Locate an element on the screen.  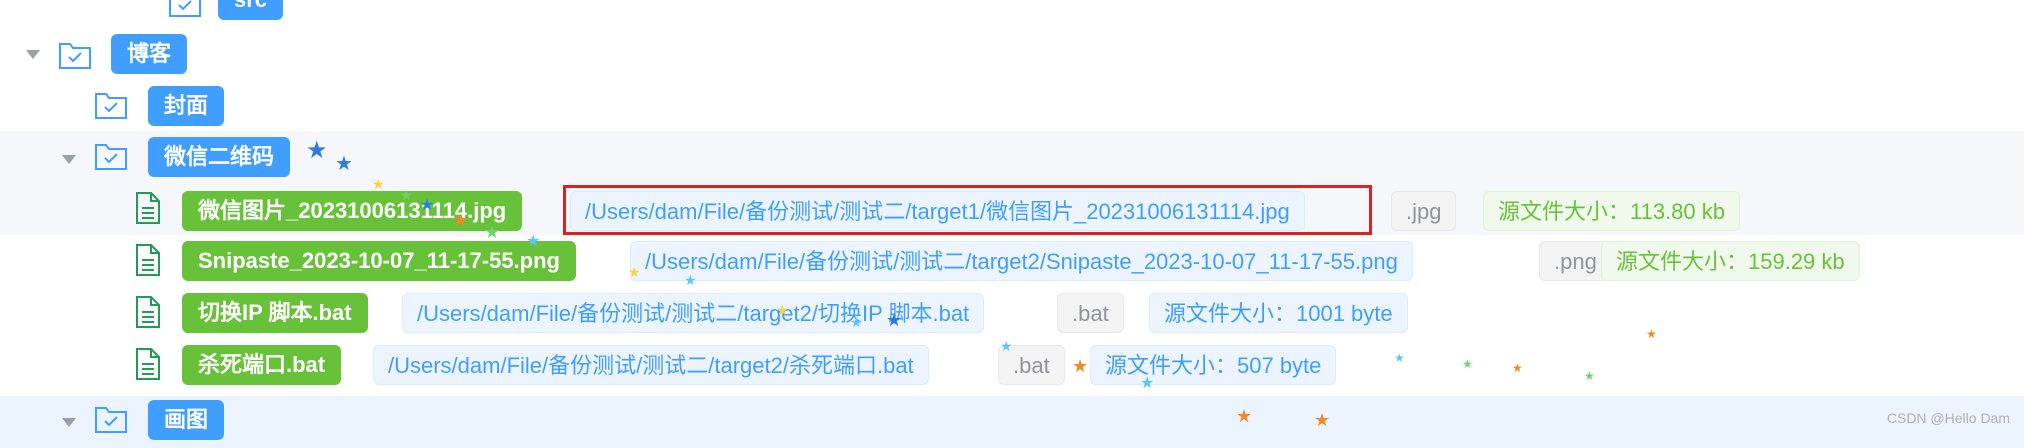
folder-label: 博客 is located at coordinates (149, 54).